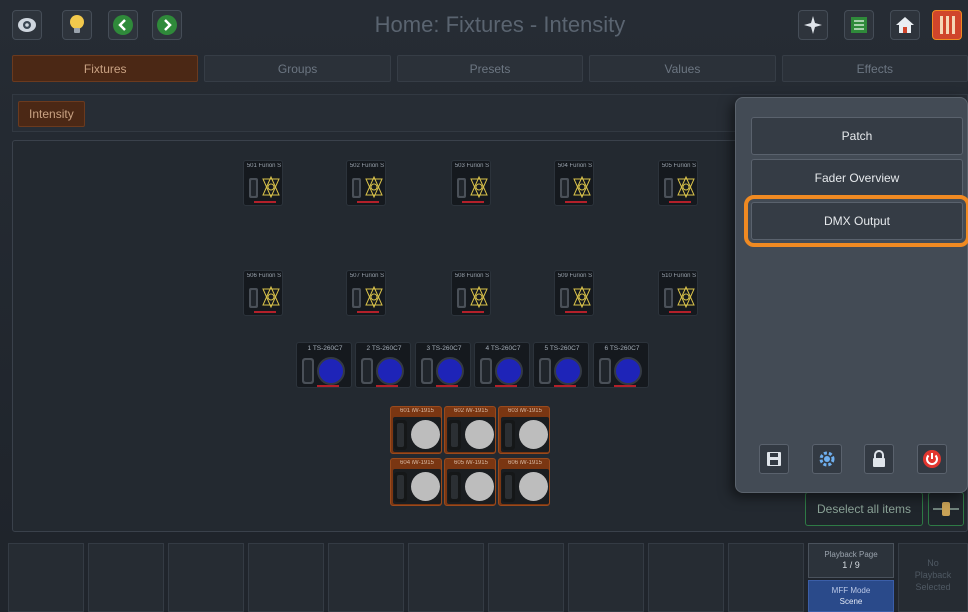 Image resolution: width=968 pixels, height=612 pixels. I want to click on playback-page-button: Playback Page 1 / 9, so click(851, 560).